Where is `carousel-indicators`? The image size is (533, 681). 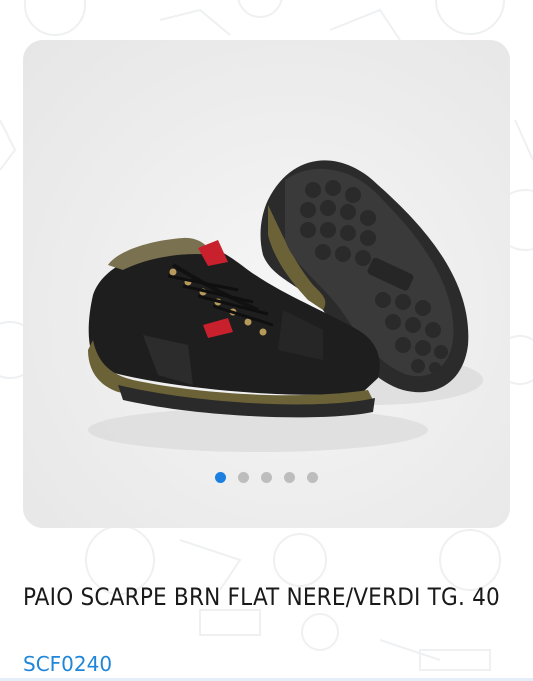
carousel-indicators is located at coordinates (266, 477).